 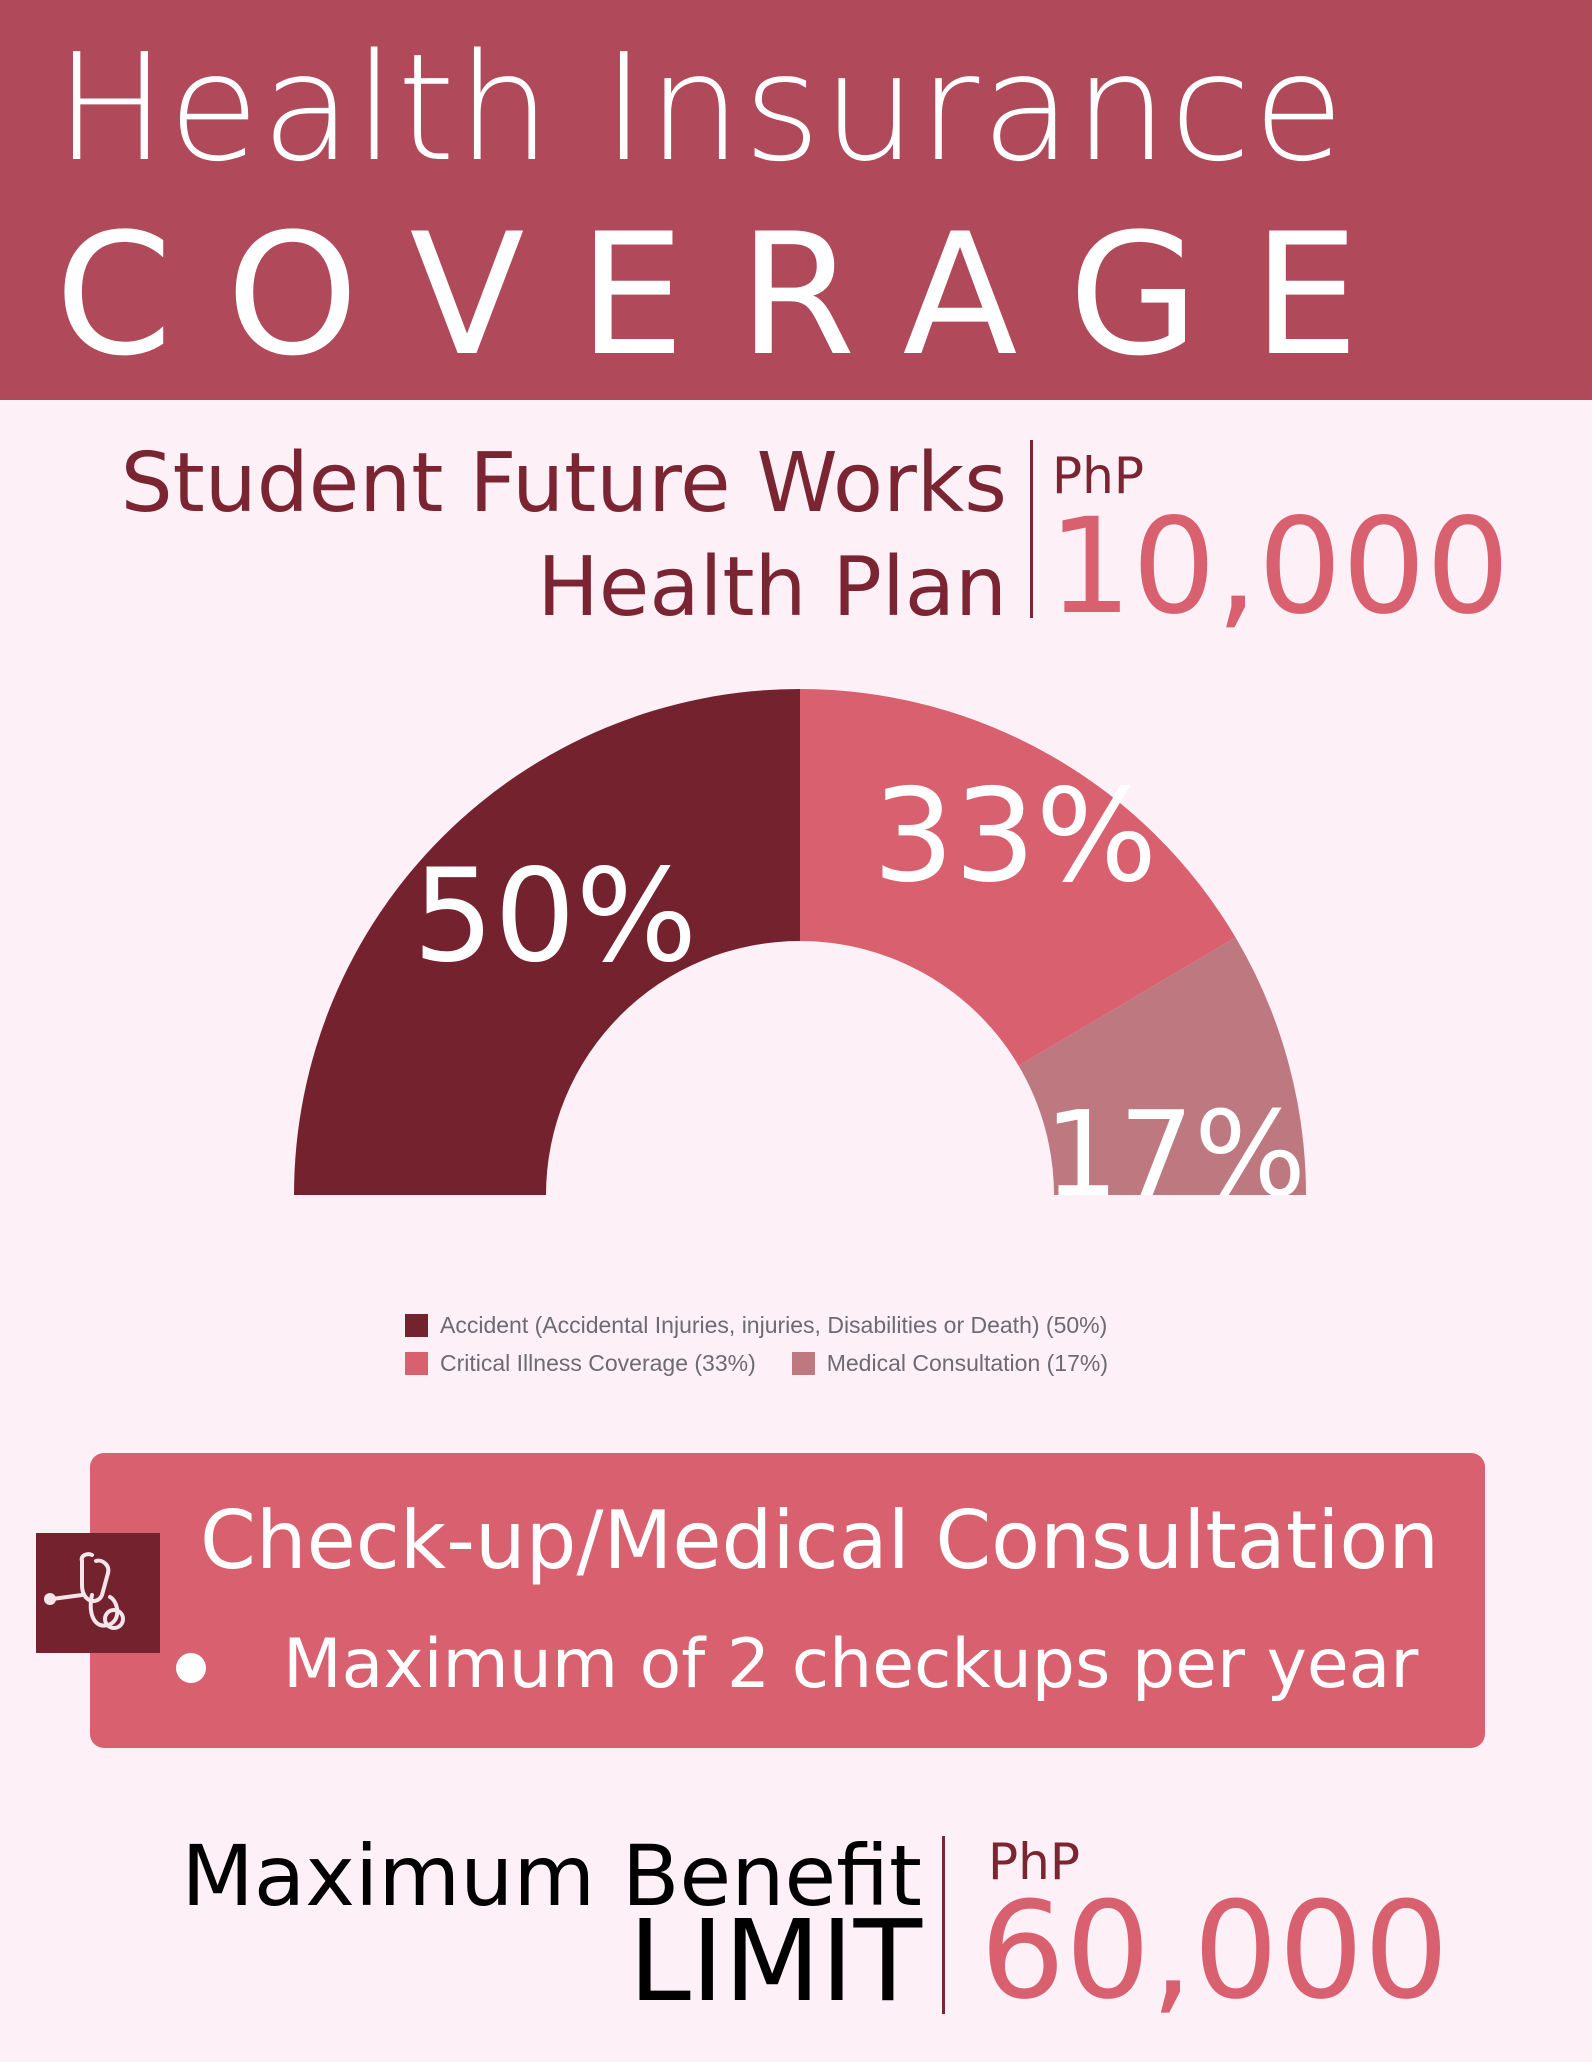 I want to click on legend-item-medical-consultation: Medical Consultation (17%), so click(x=949, y=1363).